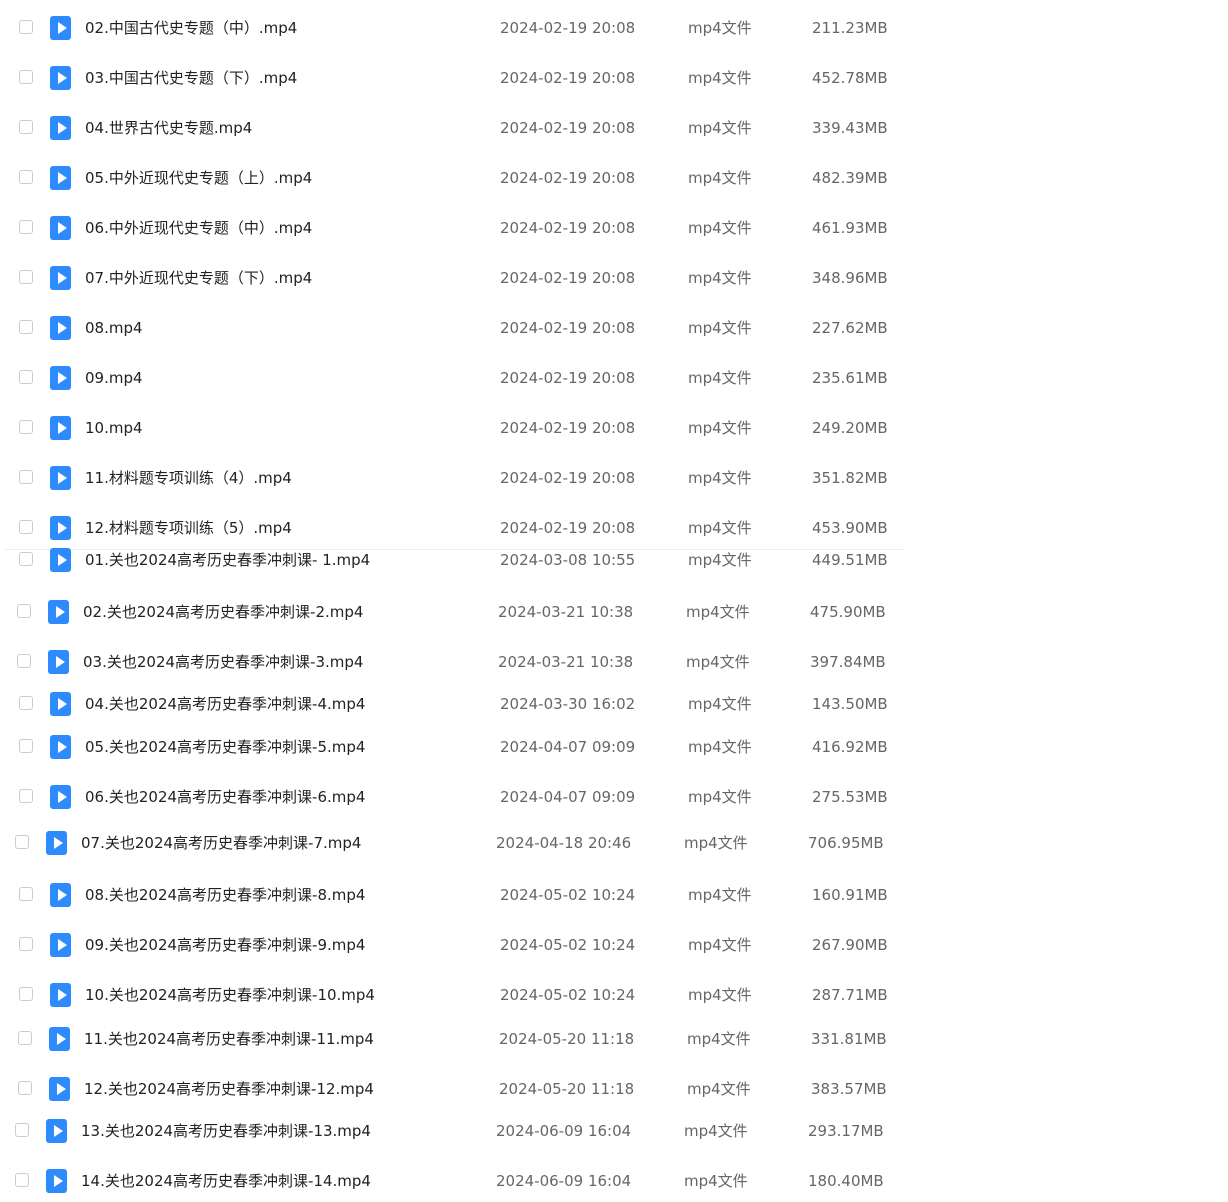 Image resolution: width=1228 pixels, height=1202 pixels. Describe the element at coordinates (568, 945) in the screenshot. I see `file-date: 2024-05-02 10:24` at that location.